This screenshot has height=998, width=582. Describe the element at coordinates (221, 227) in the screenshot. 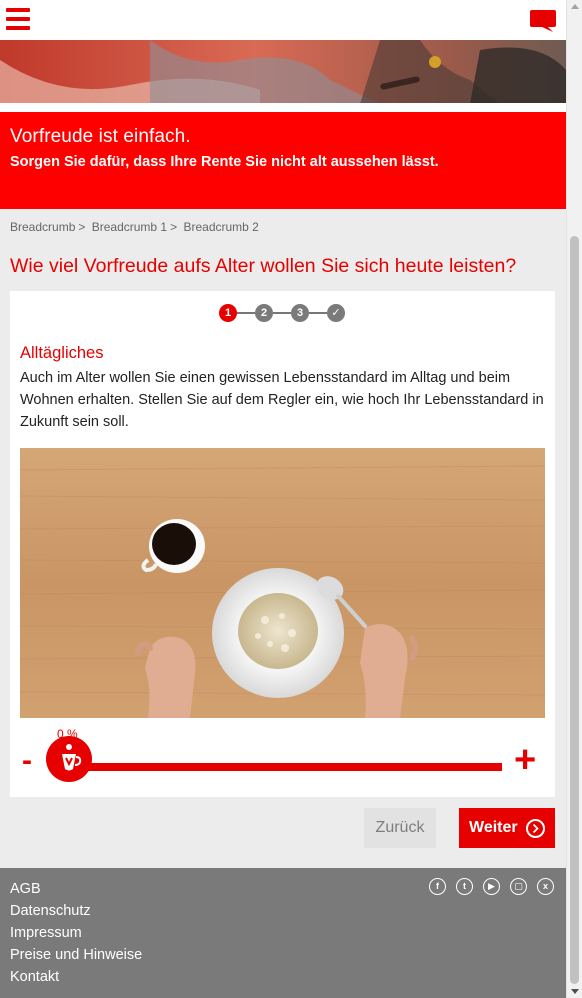

I see `breadcrumb-item: Breadcrumb 2` at that location.